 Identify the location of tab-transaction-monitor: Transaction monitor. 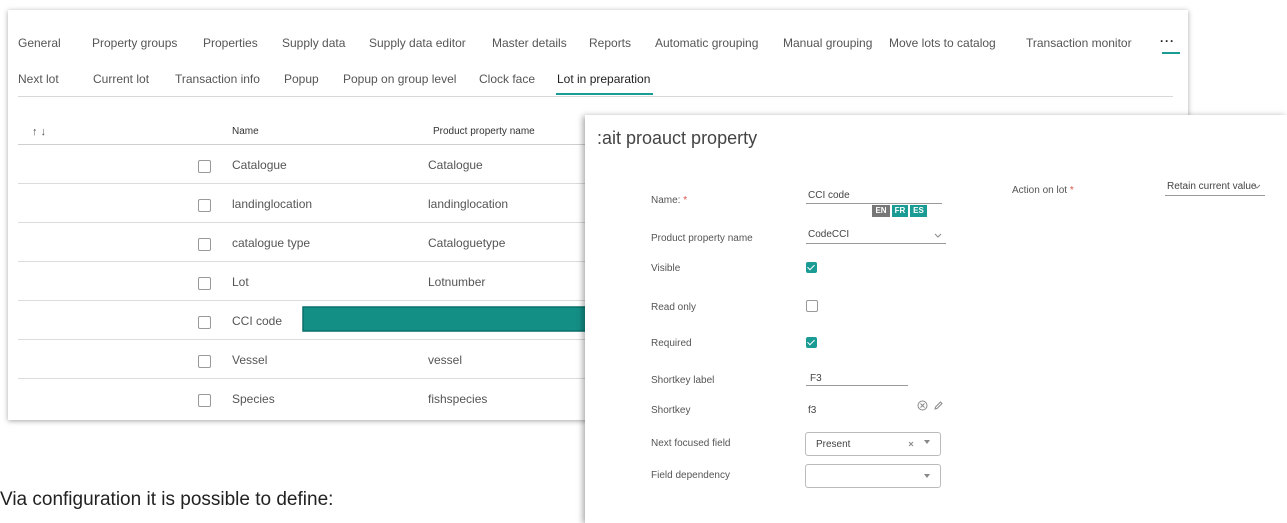
(1079, 43).